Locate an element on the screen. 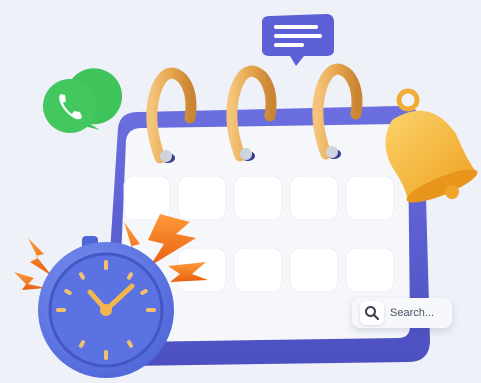 The height and width of the screenshot is (383, 481). search-icon is located at coordinates (372, 313).